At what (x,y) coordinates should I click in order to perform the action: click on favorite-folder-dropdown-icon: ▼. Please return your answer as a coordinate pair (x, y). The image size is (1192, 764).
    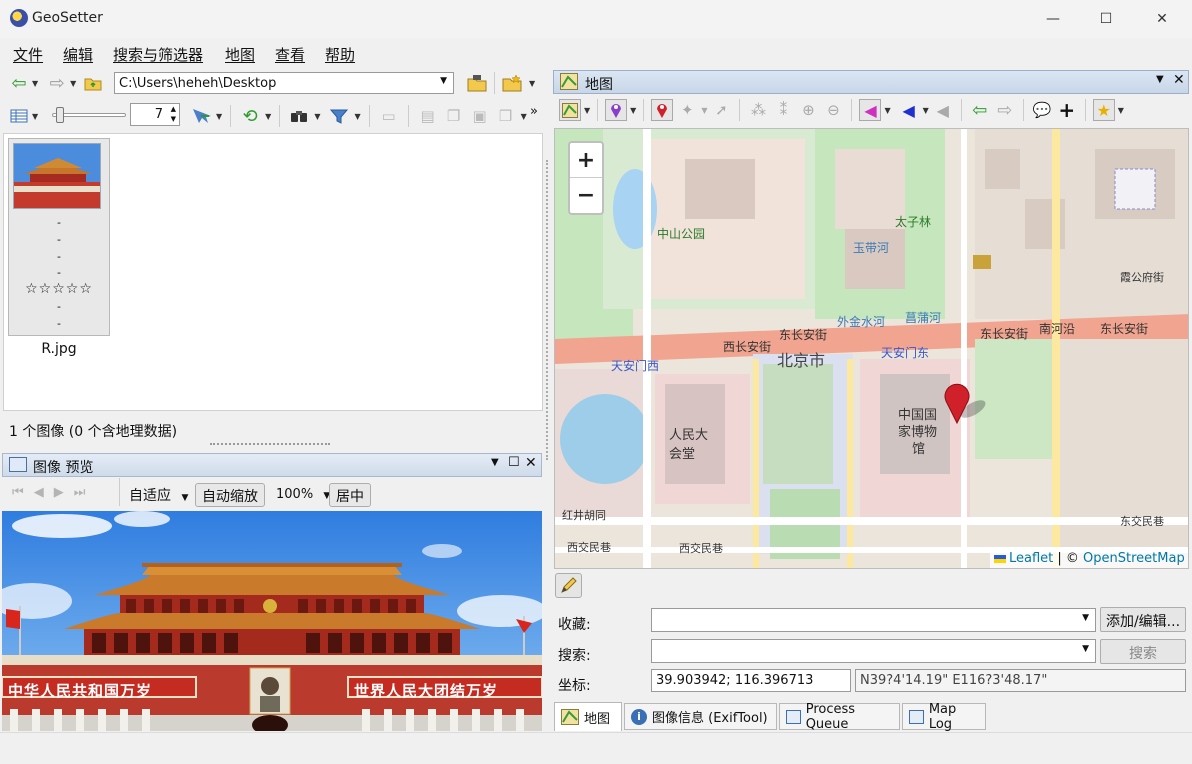
    Looking at the image, I should click on (532, 83).